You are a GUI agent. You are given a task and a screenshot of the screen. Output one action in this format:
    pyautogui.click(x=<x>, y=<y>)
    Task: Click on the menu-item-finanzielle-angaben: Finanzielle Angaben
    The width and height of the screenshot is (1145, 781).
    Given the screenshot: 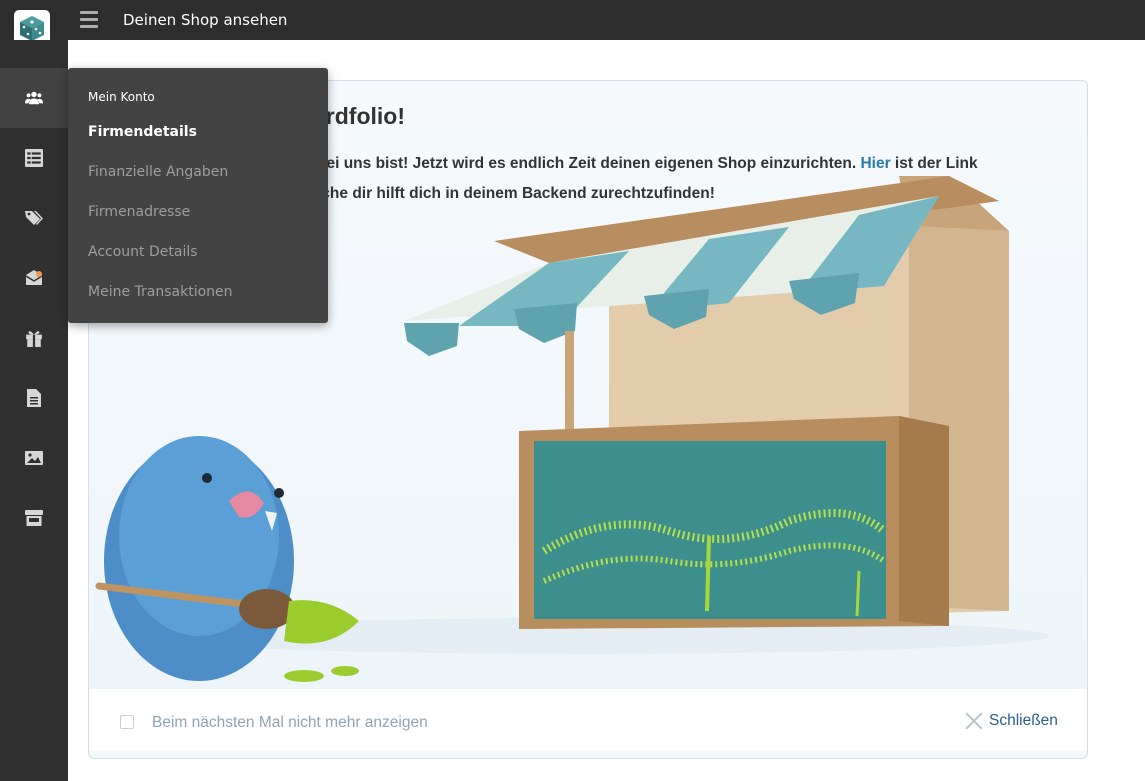 What is the action you would take?
    pyautogui.click(x=158, y=172)
    